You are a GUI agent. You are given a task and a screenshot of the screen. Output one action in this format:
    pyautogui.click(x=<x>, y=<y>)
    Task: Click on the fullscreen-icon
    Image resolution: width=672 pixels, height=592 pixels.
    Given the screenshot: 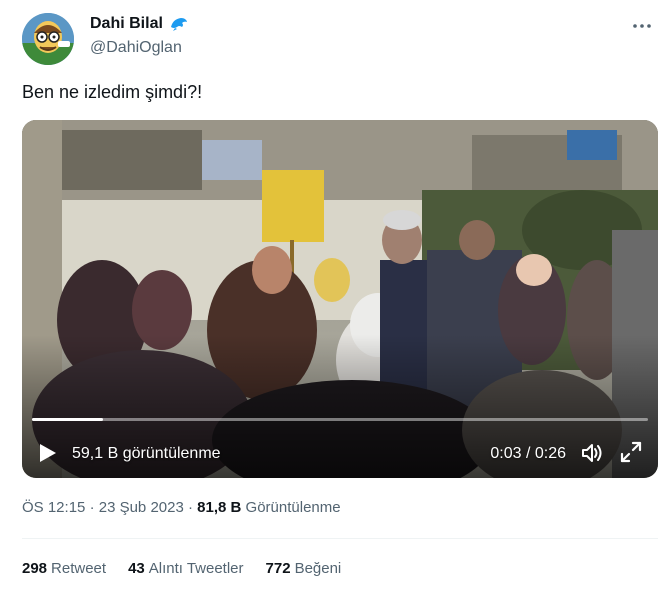 What is the action you would take?
    pyautogui.click(x=631, y=452)
    